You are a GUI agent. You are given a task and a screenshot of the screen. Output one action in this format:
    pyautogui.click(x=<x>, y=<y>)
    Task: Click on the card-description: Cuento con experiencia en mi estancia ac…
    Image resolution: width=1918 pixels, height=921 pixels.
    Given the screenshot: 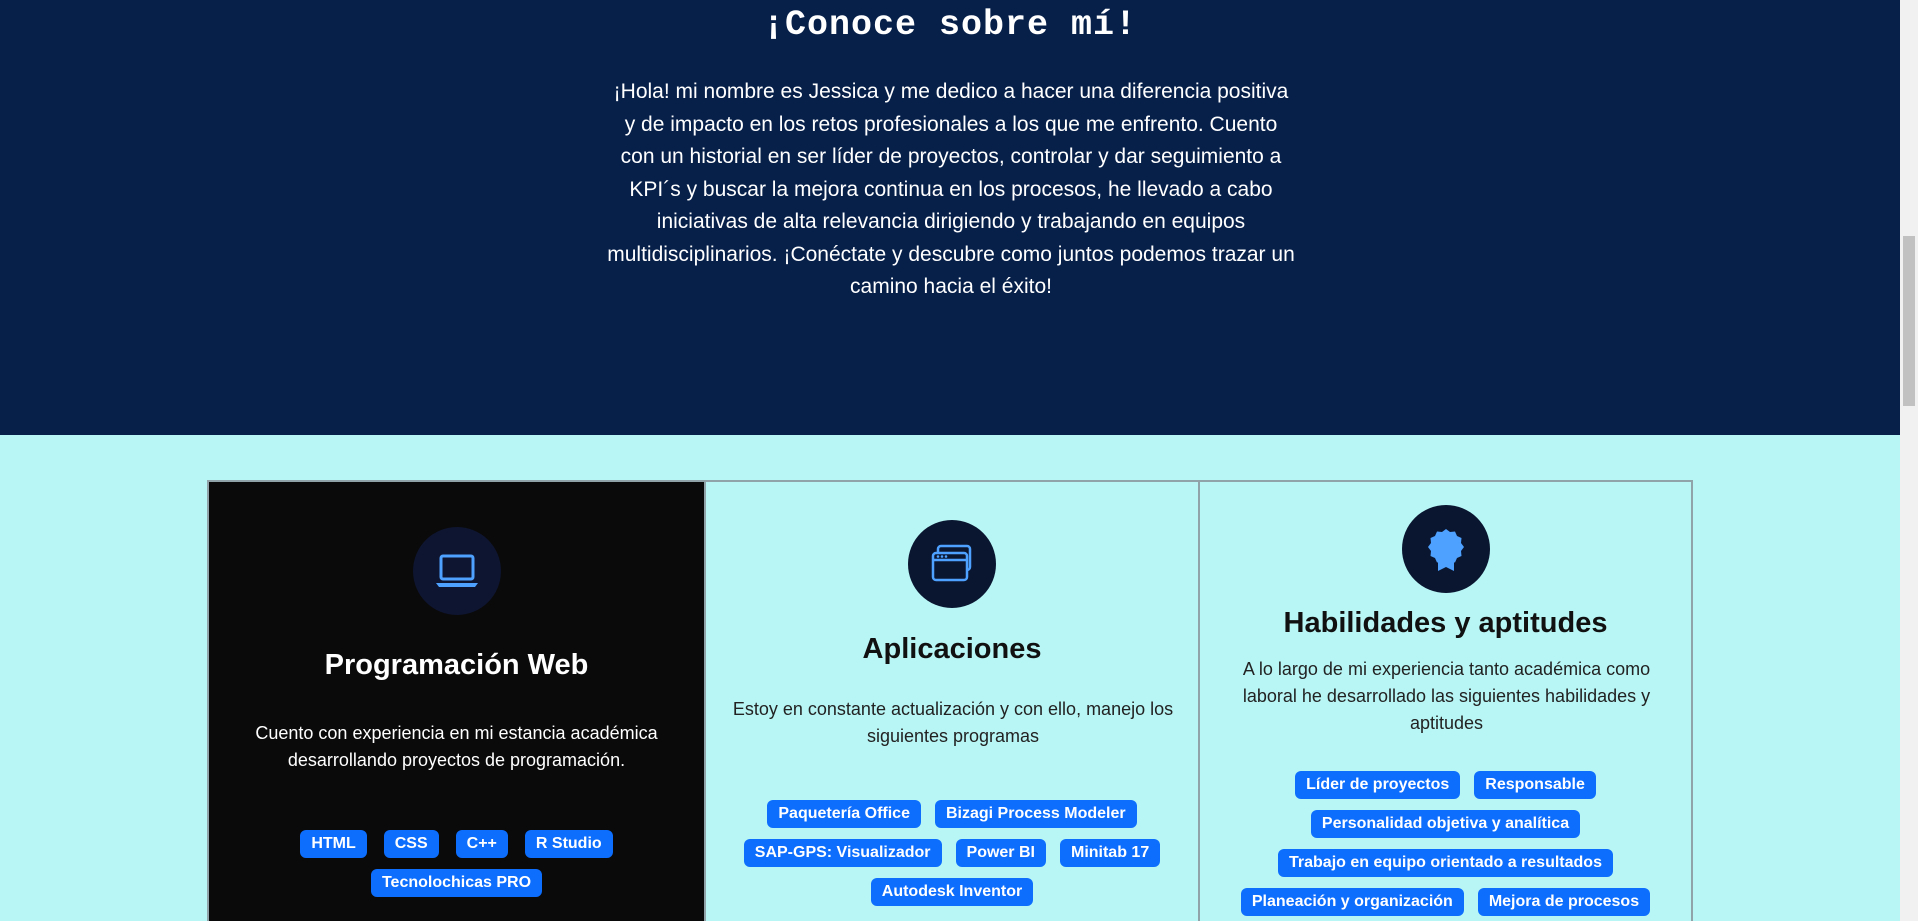 What is the action you would take?
    pyautogui.click(x=456, y=746)
    